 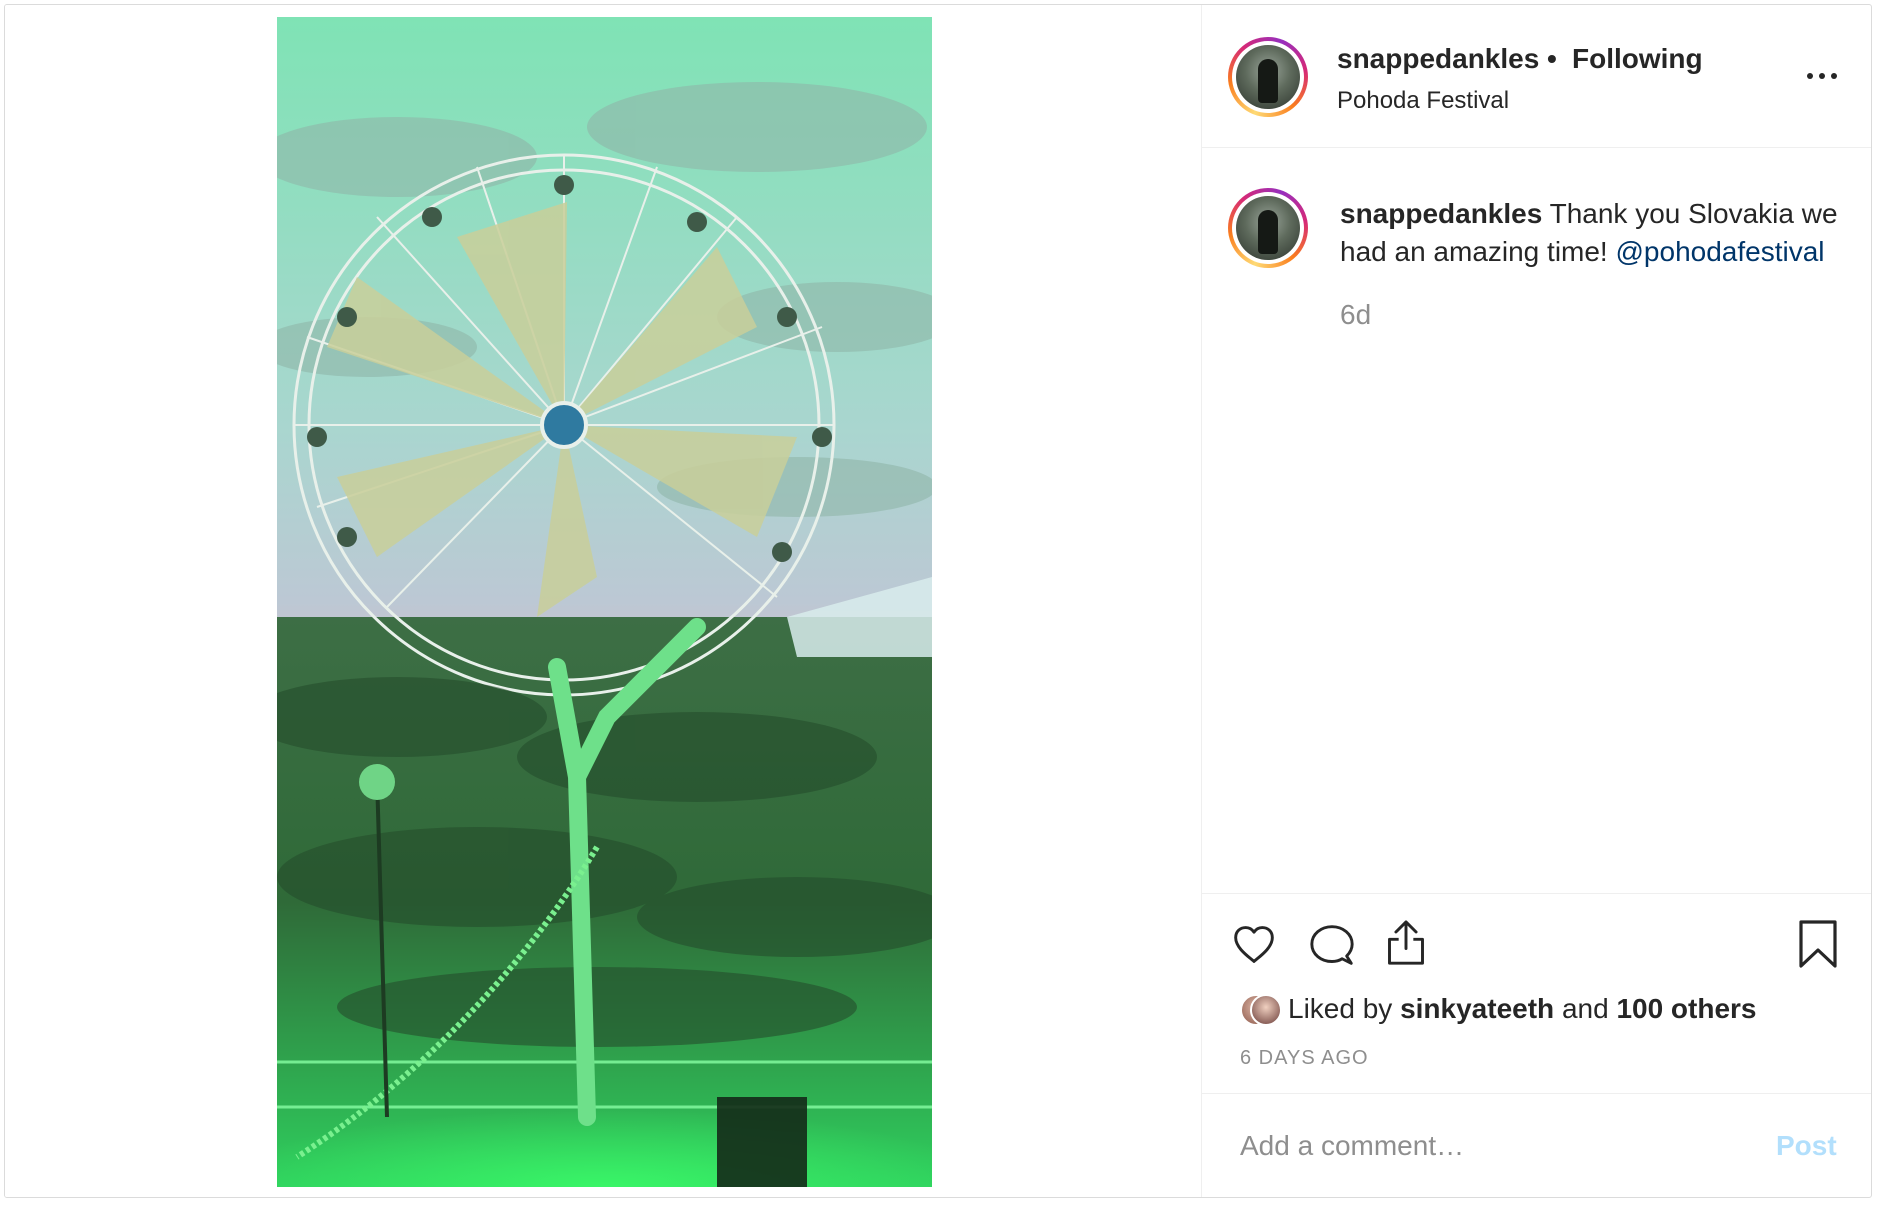 I want to click on caption-mention-link: @pohodafestival, so click(x=1720, y=251).